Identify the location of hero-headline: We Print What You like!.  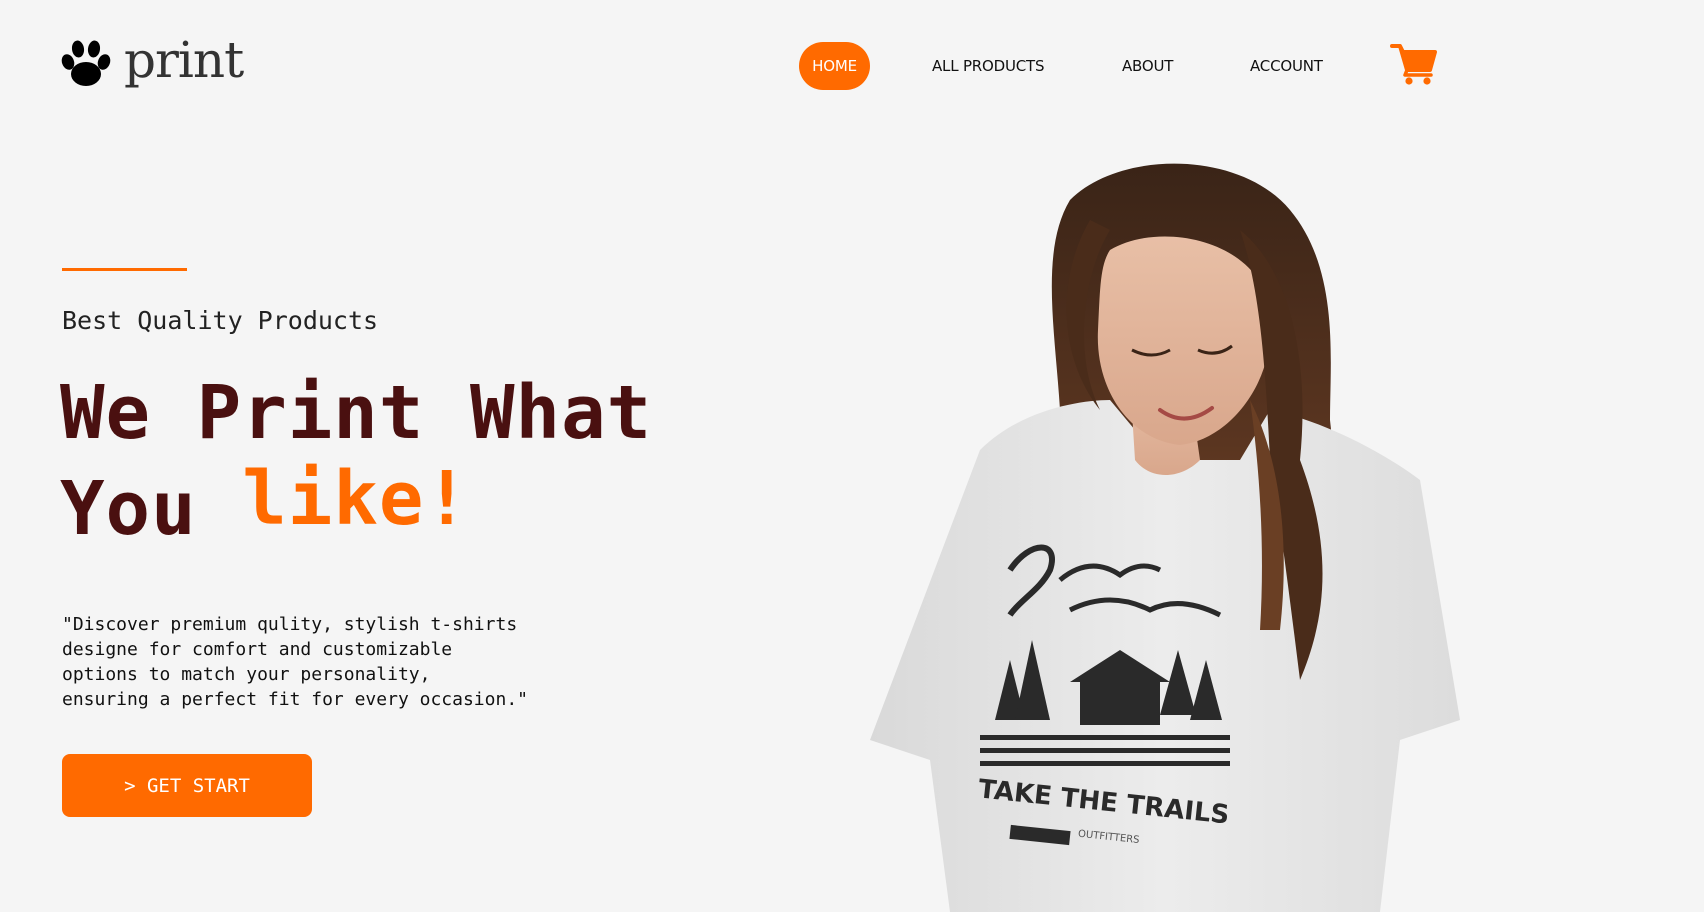
(356, 461).